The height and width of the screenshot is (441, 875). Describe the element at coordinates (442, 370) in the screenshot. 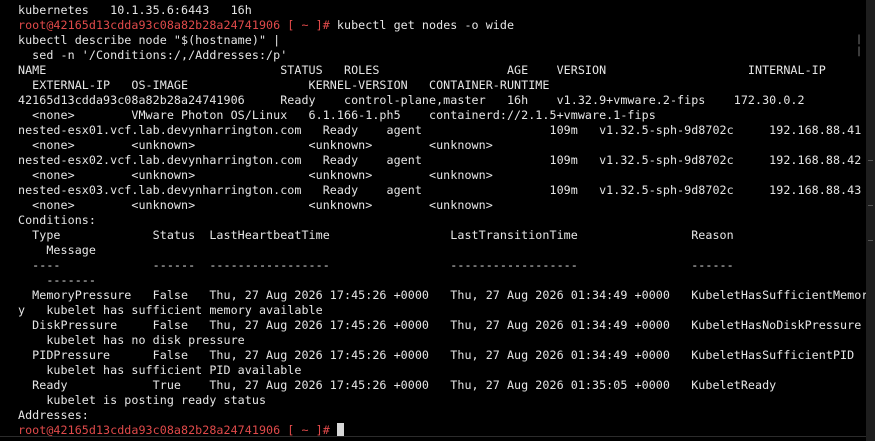

I see `output-line: kubelet has sufficient PID available` at that location.